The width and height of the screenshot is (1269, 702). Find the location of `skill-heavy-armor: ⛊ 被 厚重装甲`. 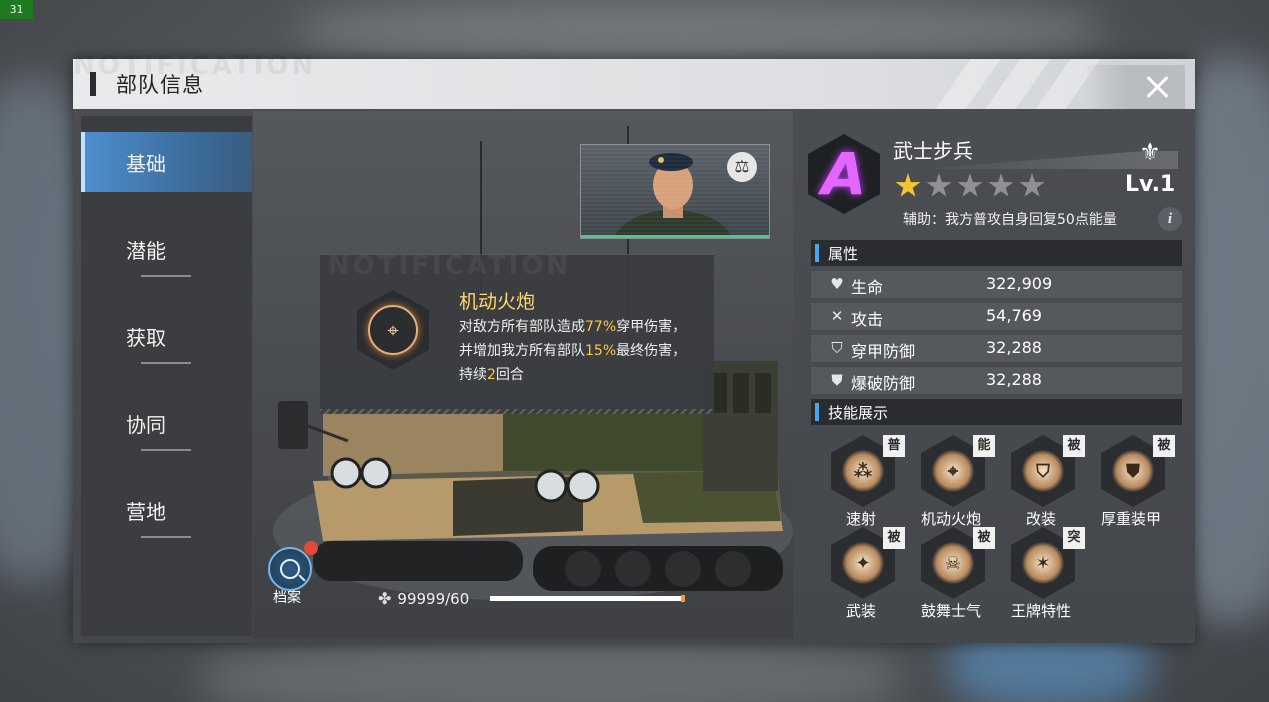

skill-heavy-armor: ⛊ 被 厚重装甲 is located at coordinates (1131, 483).